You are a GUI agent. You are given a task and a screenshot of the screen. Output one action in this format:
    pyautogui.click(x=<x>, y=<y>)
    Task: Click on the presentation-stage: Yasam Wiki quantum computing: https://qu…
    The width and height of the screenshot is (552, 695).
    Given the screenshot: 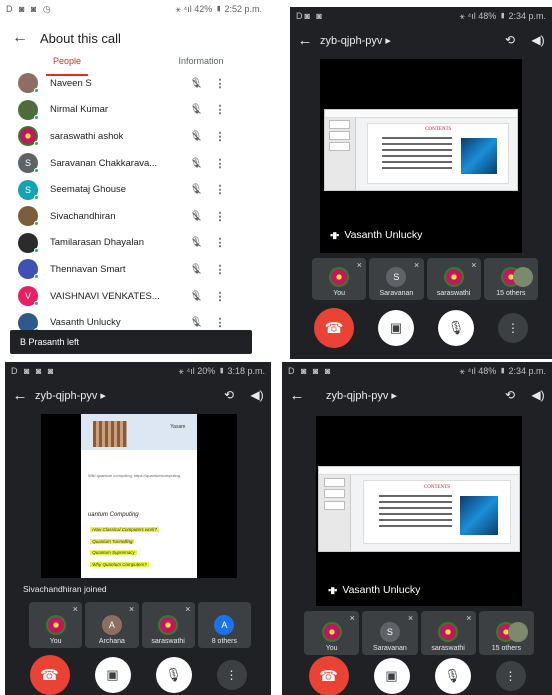 What is the action you would take?
    pyautogui.click(x=139, y=496)
    